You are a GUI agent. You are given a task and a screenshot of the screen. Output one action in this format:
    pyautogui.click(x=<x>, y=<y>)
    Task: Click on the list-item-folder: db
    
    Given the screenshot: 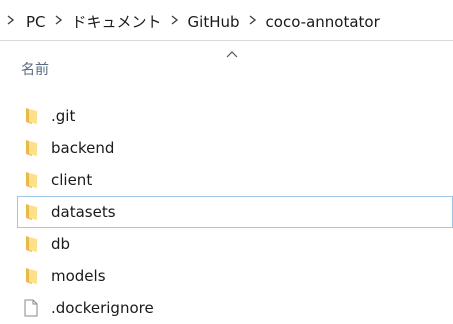 What is the action you would take?
    pyautogui.click(x=235, y=244)
    